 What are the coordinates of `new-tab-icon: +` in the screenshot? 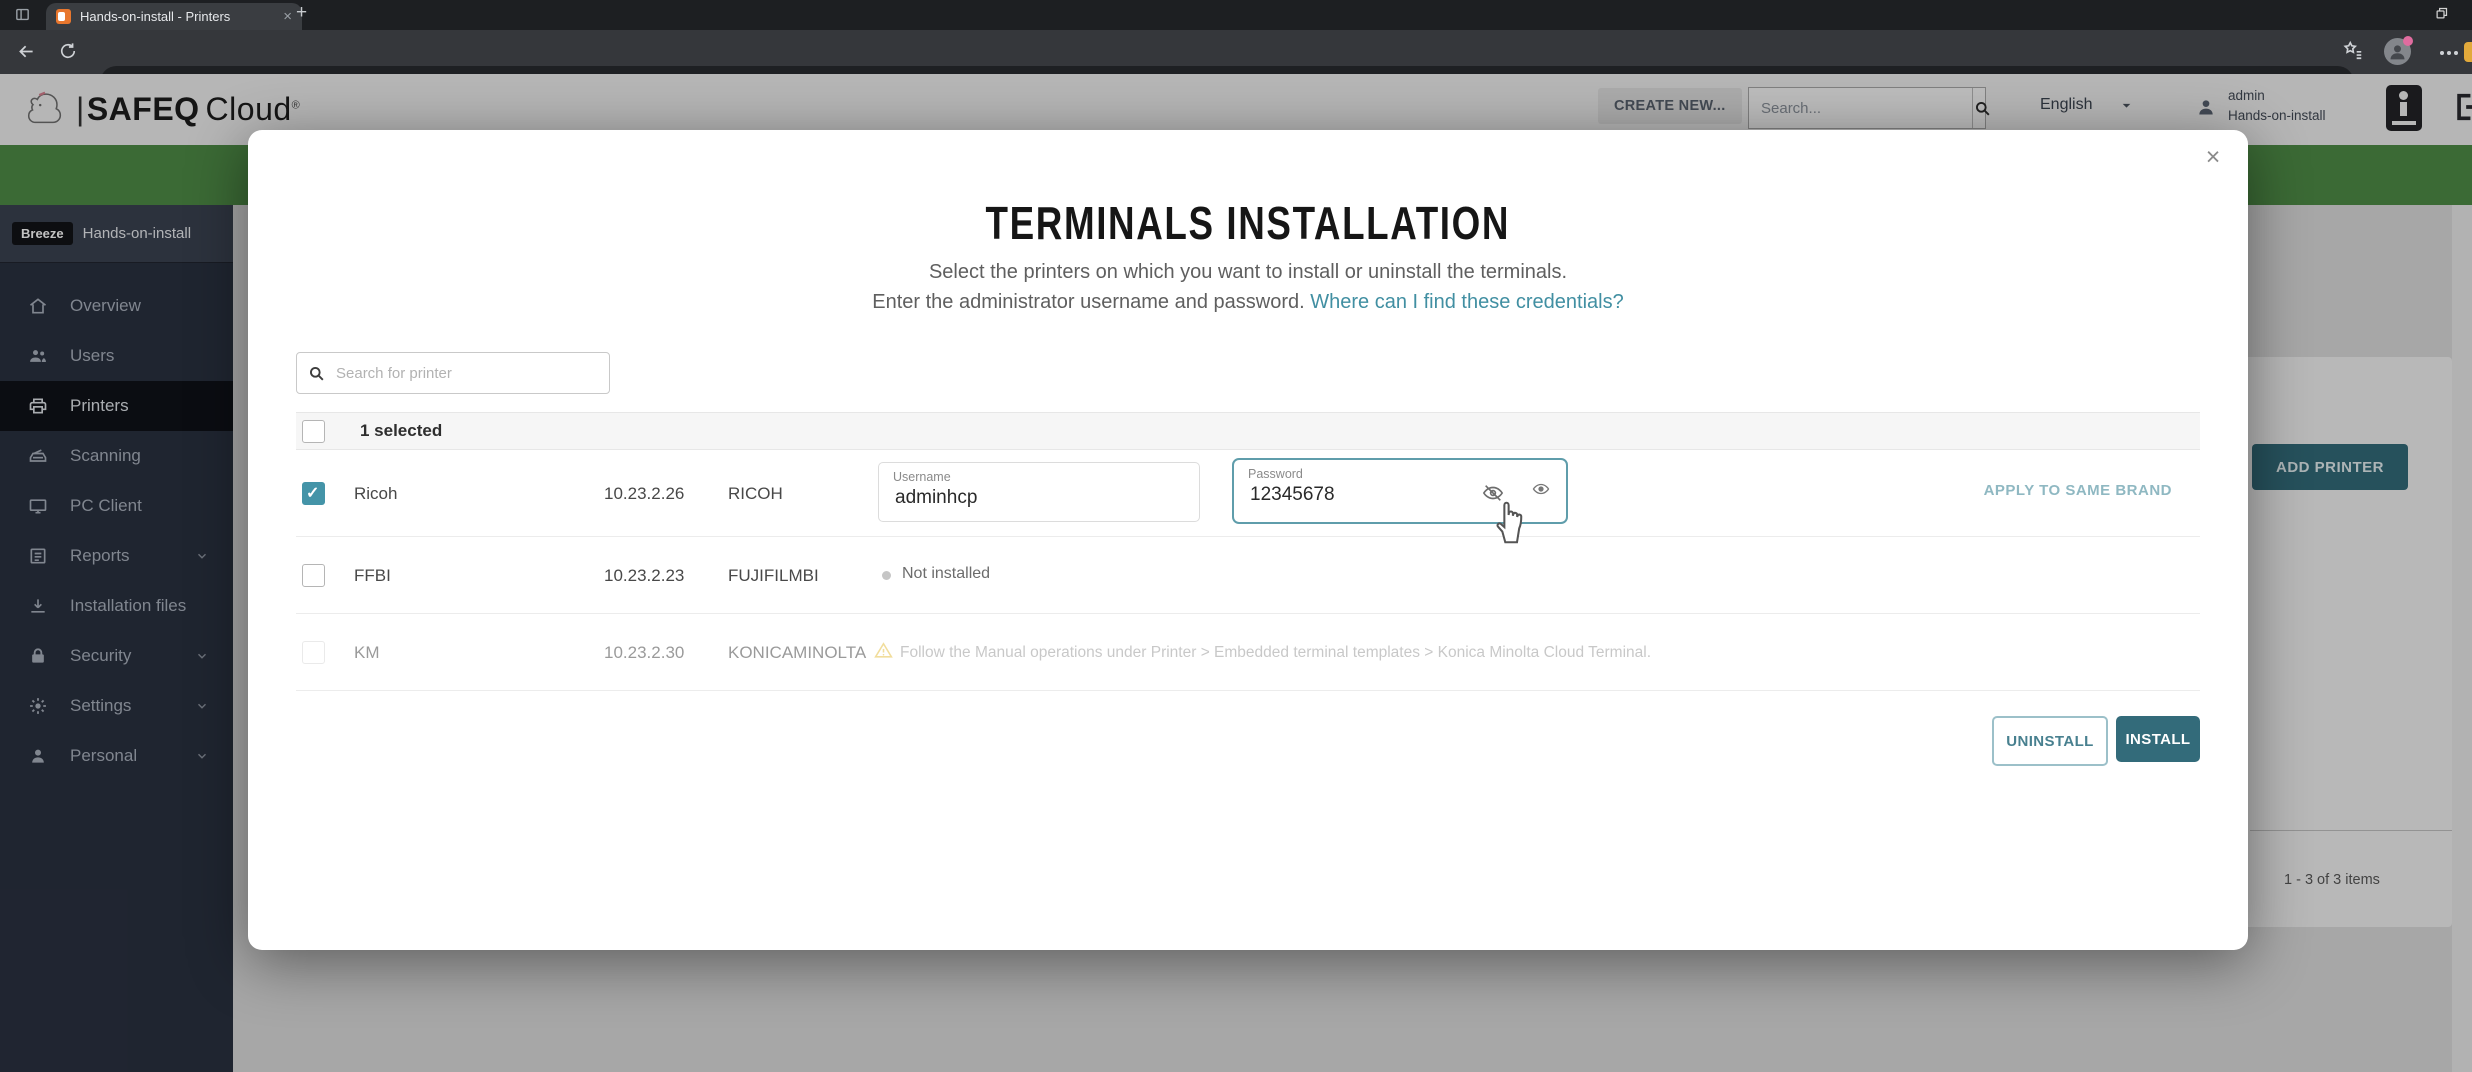 It's located at (301, 13).